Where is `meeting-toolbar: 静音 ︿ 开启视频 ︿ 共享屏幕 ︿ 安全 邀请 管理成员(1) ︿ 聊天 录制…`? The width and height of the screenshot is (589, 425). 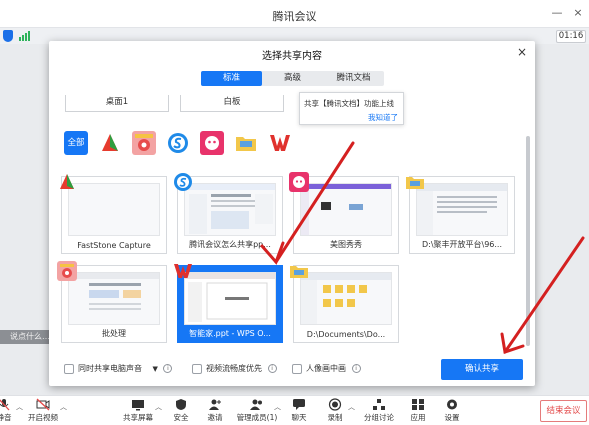
meeting-toolbar: 静音 ︿ 开启视频 ︿ 共享屏幕 ︿ 安全 邀请 管理成员(1) ︿ 聊天 录制… is located at coordinates (294, 410).